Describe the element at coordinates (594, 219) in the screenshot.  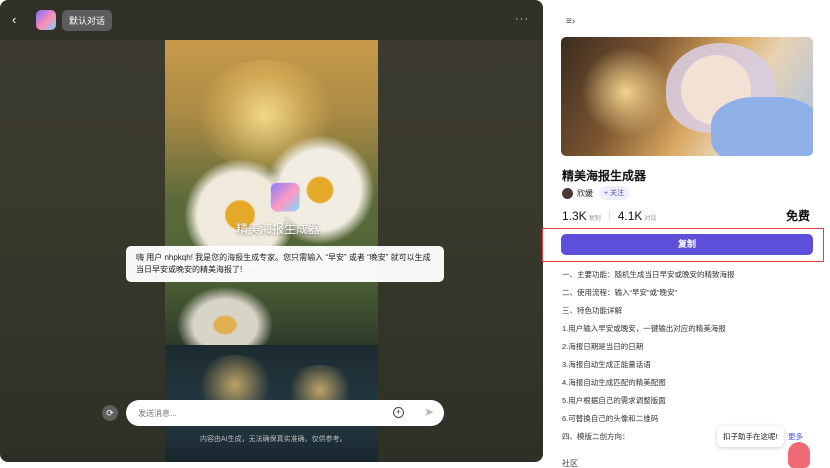
I see `copies-label: 复制` at that location.